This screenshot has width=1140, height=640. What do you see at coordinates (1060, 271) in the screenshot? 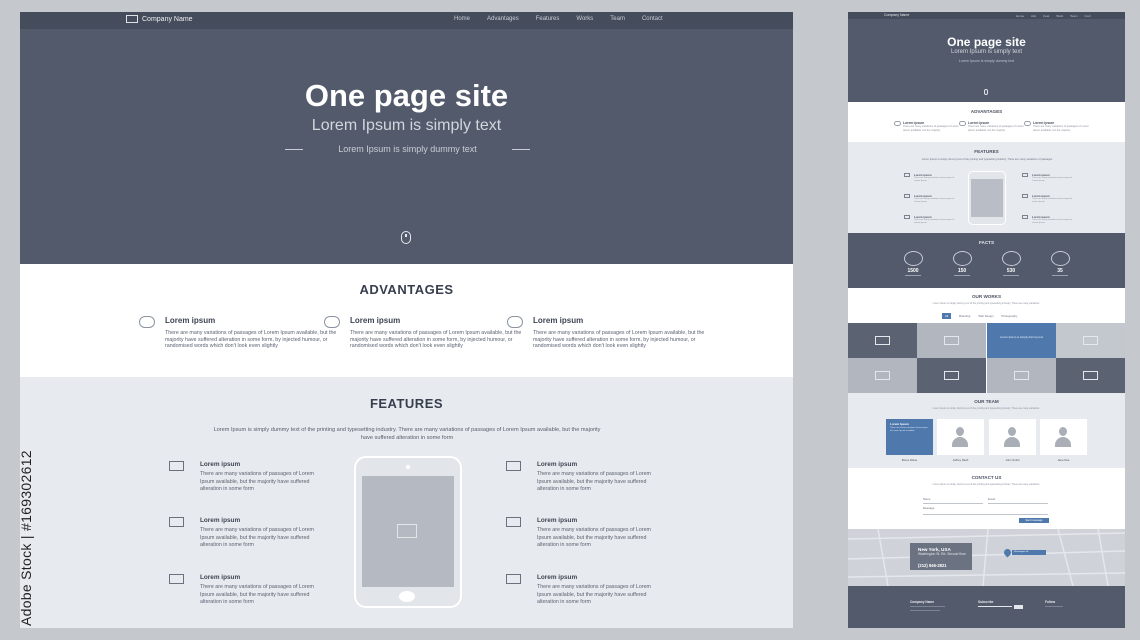
I see `fact-number: 35` at bounding box center [1060, 271].